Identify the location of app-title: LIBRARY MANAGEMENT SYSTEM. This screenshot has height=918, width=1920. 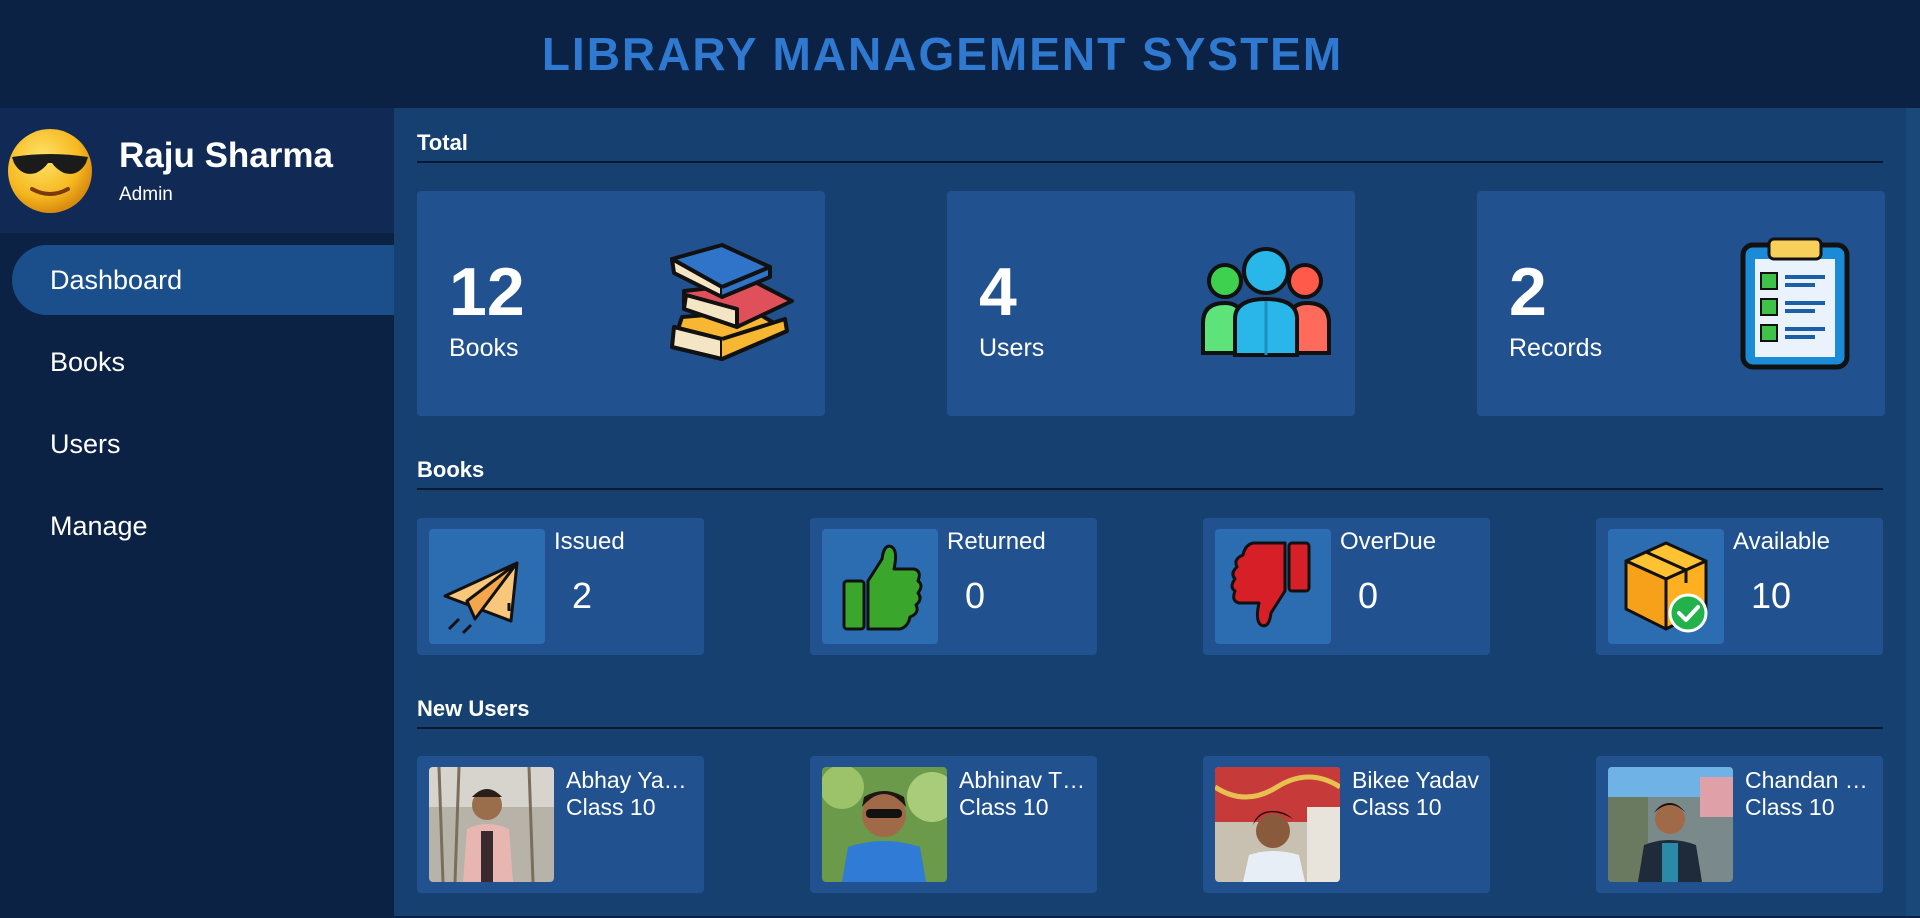
(942, 54).